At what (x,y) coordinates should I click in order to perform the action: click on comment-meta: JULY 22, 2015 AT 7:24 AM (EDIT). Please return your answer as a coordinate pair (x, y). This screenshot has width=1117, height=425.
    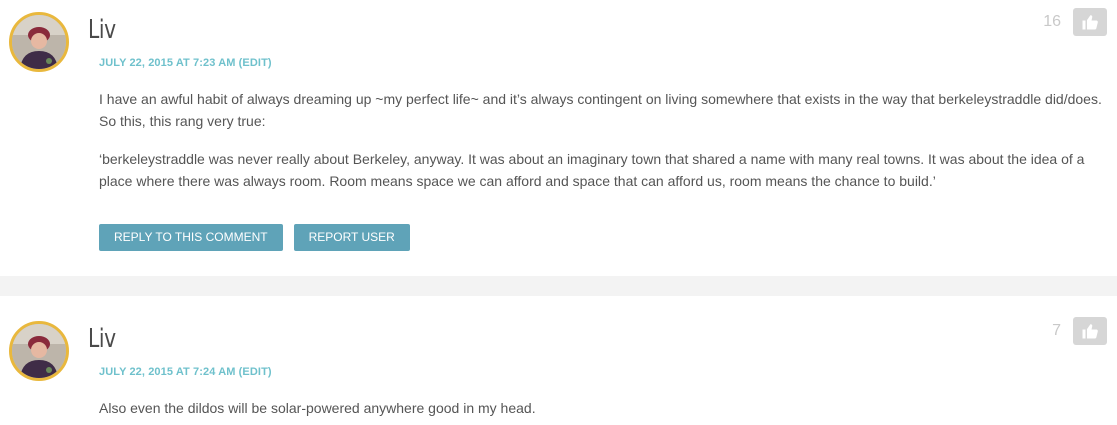
    Looking at the image, I should click on (185, 372).